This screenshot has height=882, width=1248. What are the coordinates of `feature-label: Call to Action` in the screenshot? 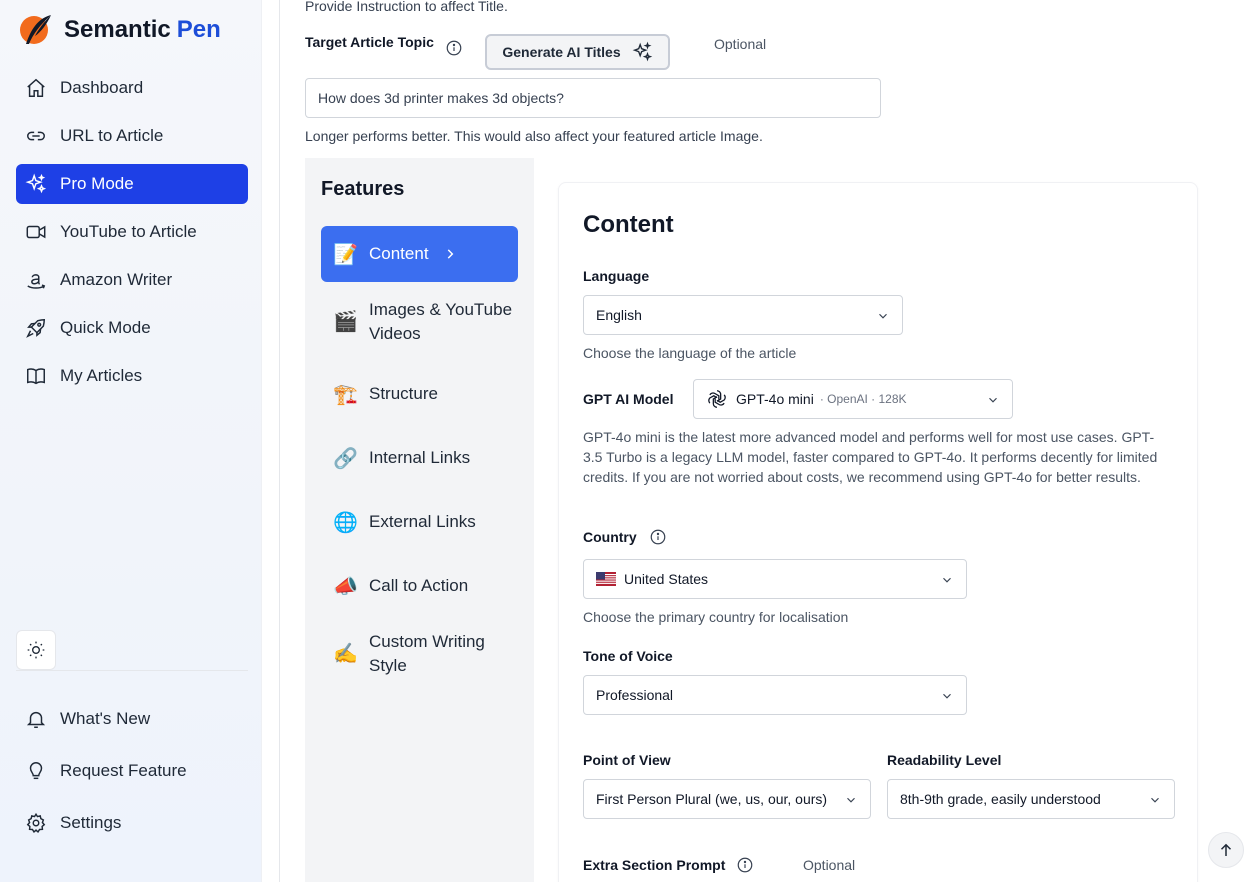 It's located at (419, 585).